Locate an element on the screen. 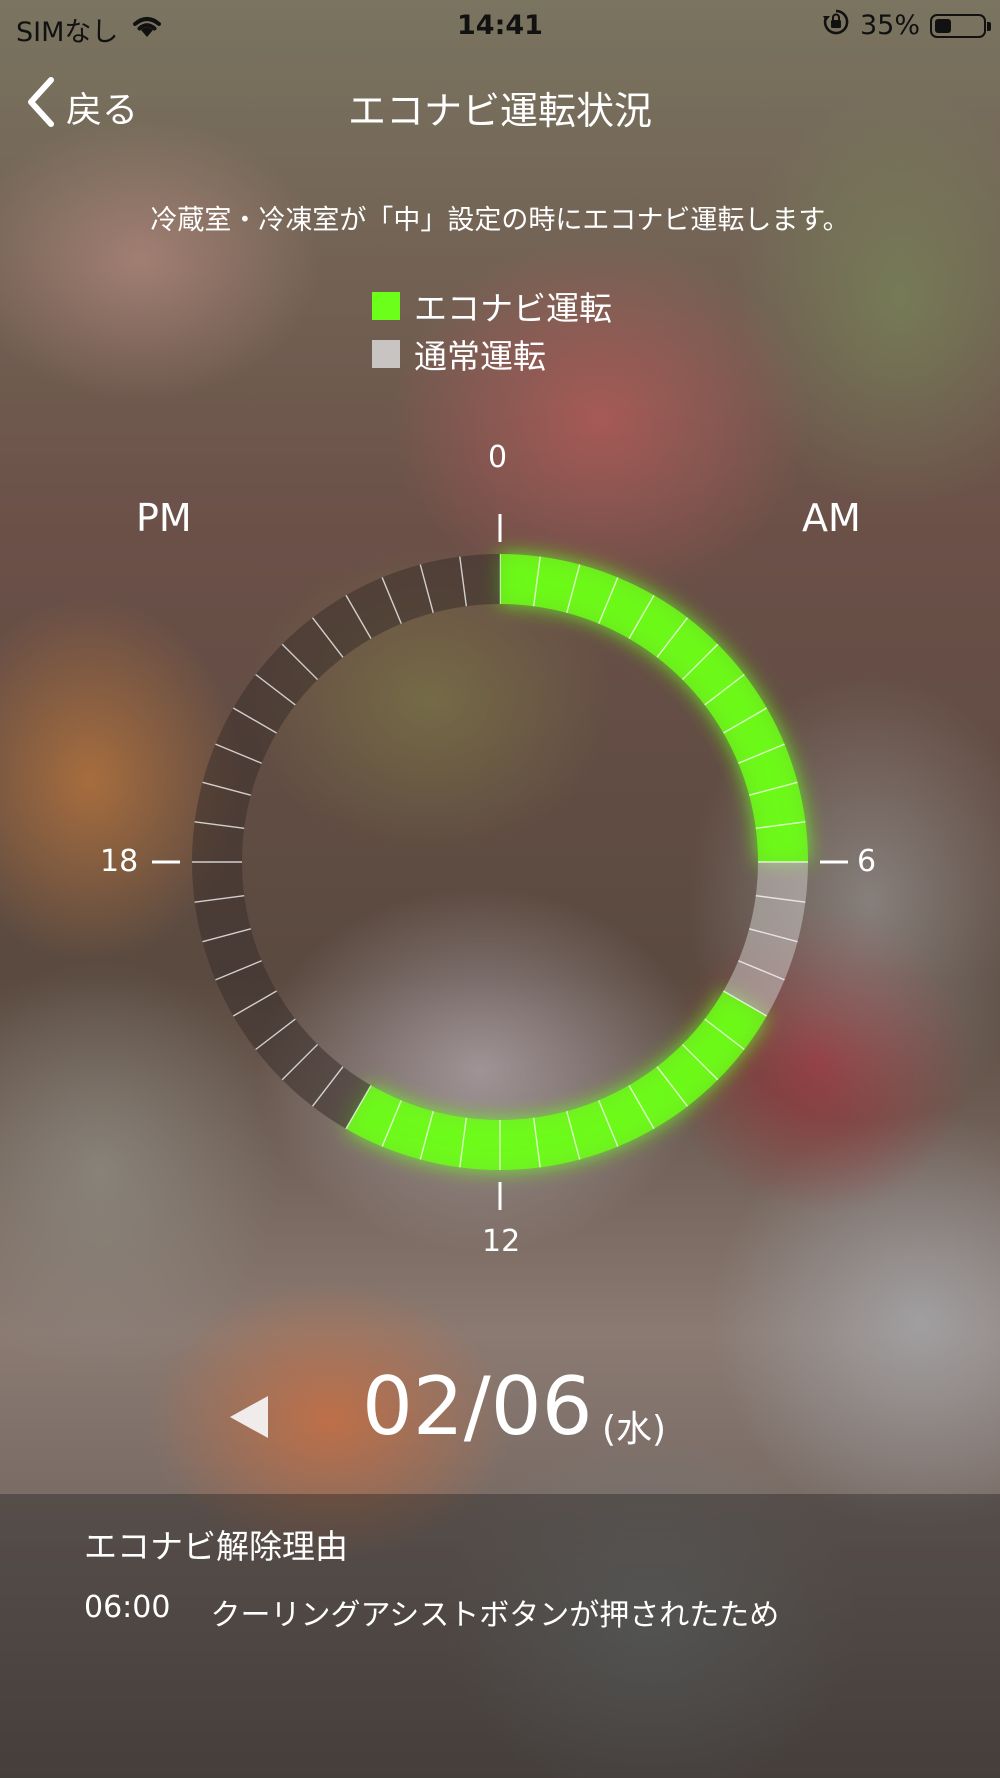 The image size is (1000, 1778). release-reason-time: 06:00 is located at coordinates (127, 1607).